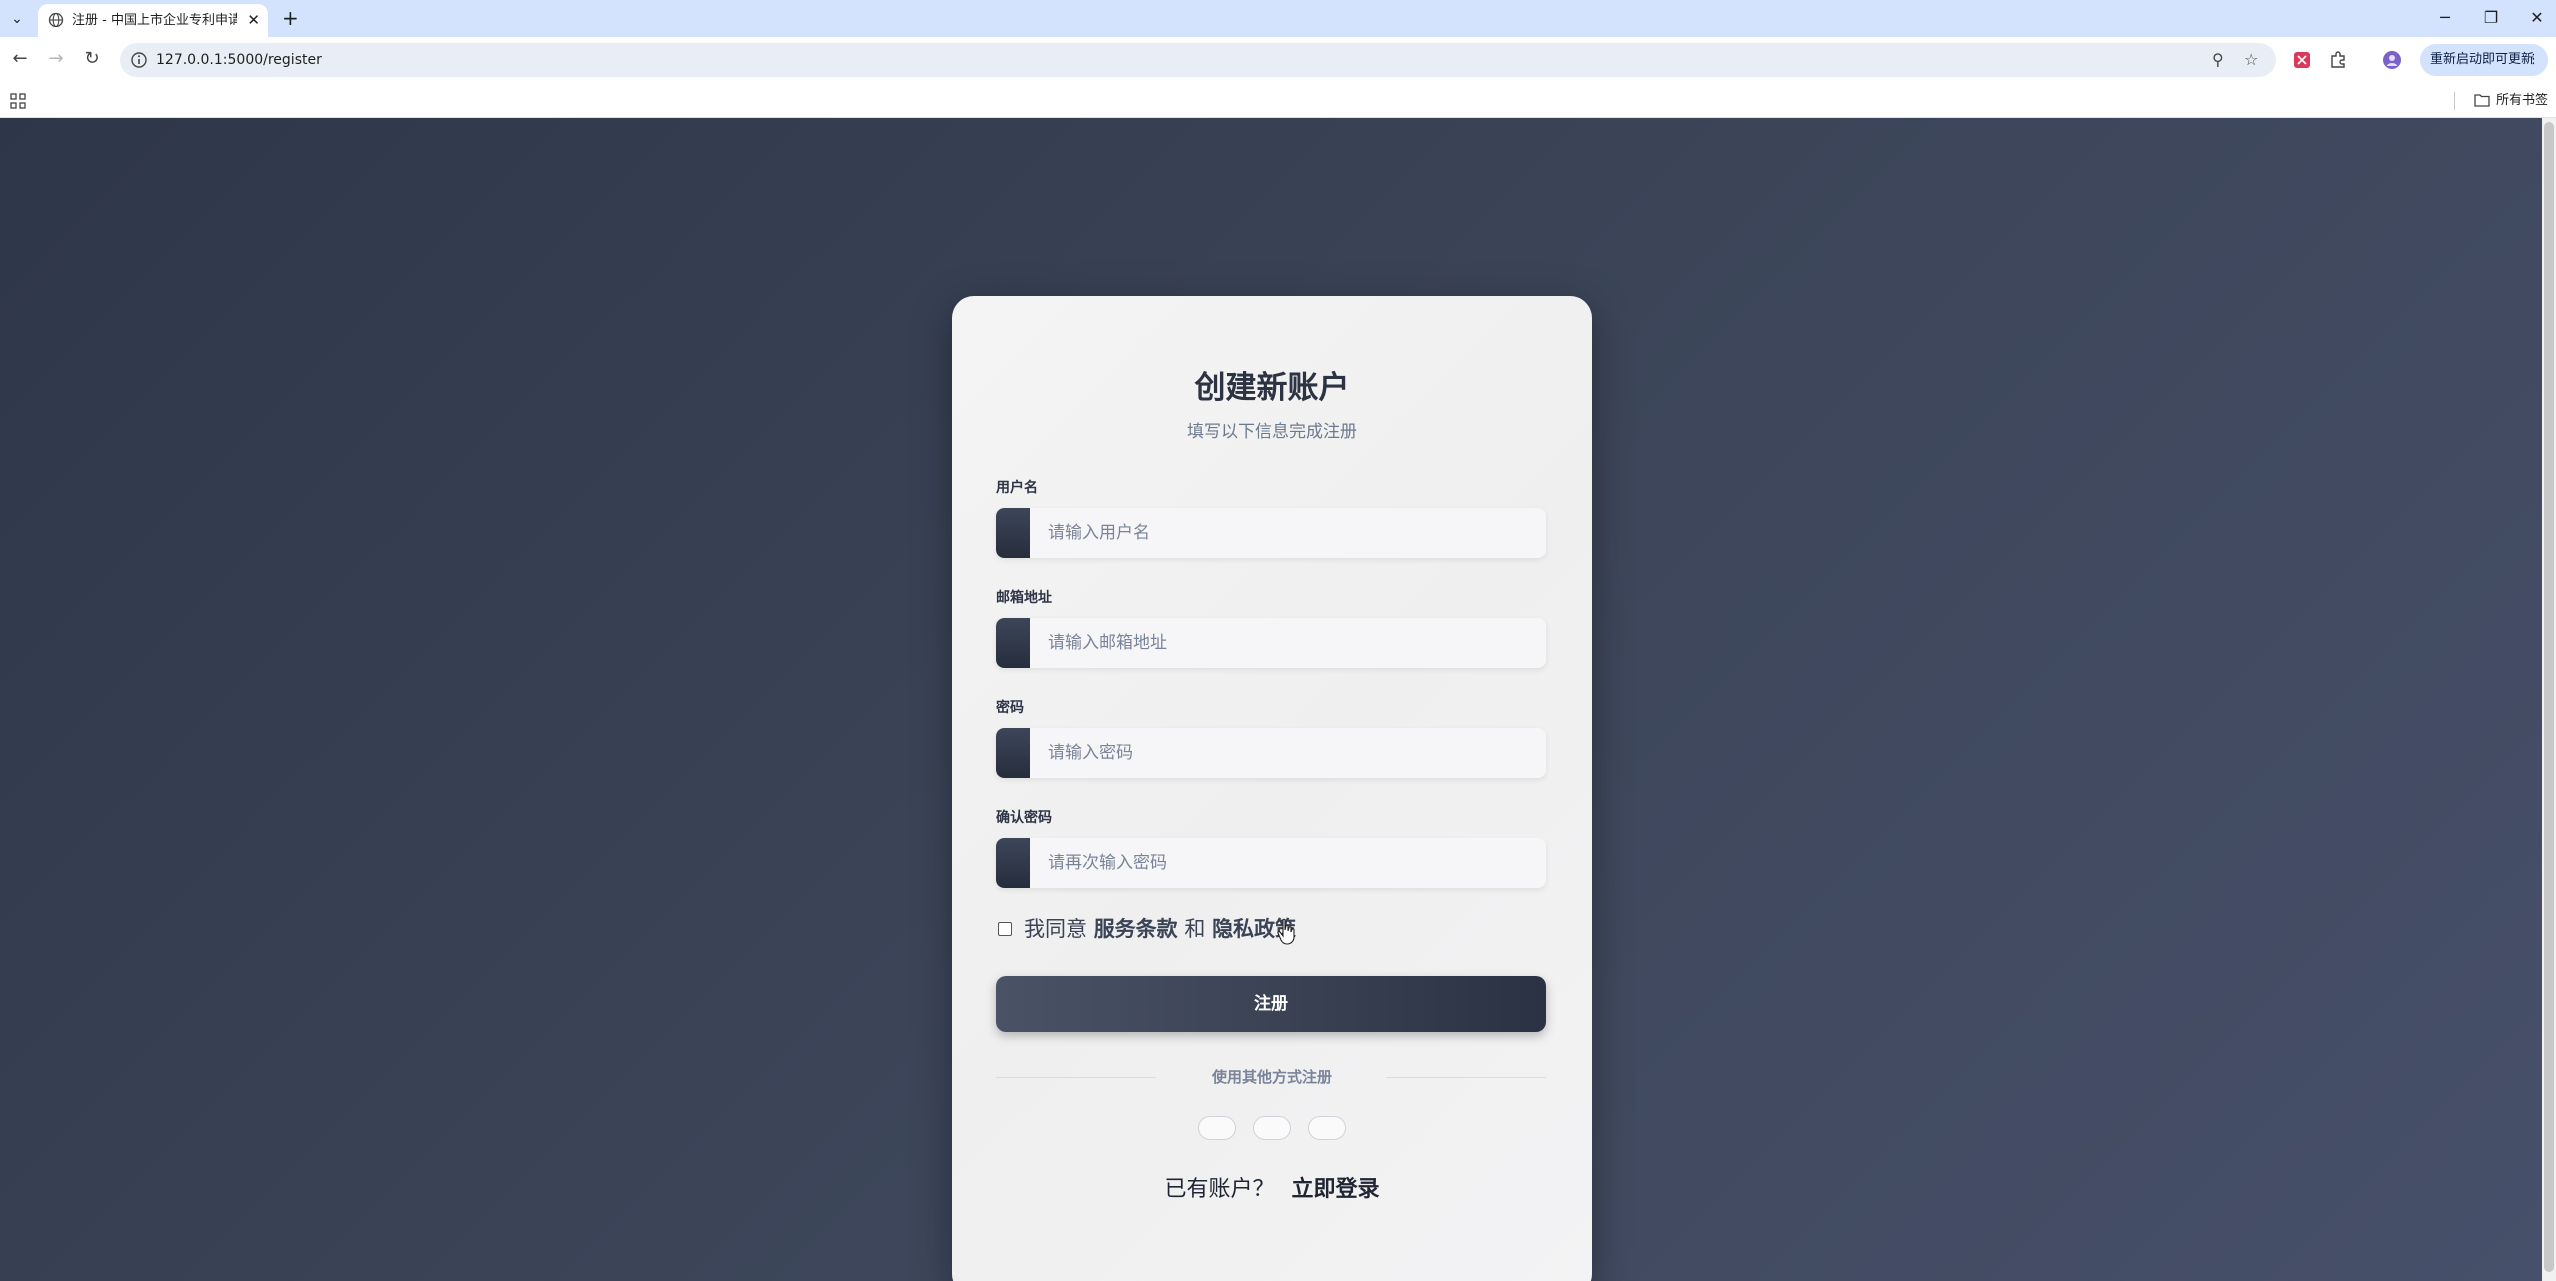 The image size is (2556, 1281). Describe the element at coordinates (1272, 388) in the screenshot. I see `page-title: 创建新账户` at that location.